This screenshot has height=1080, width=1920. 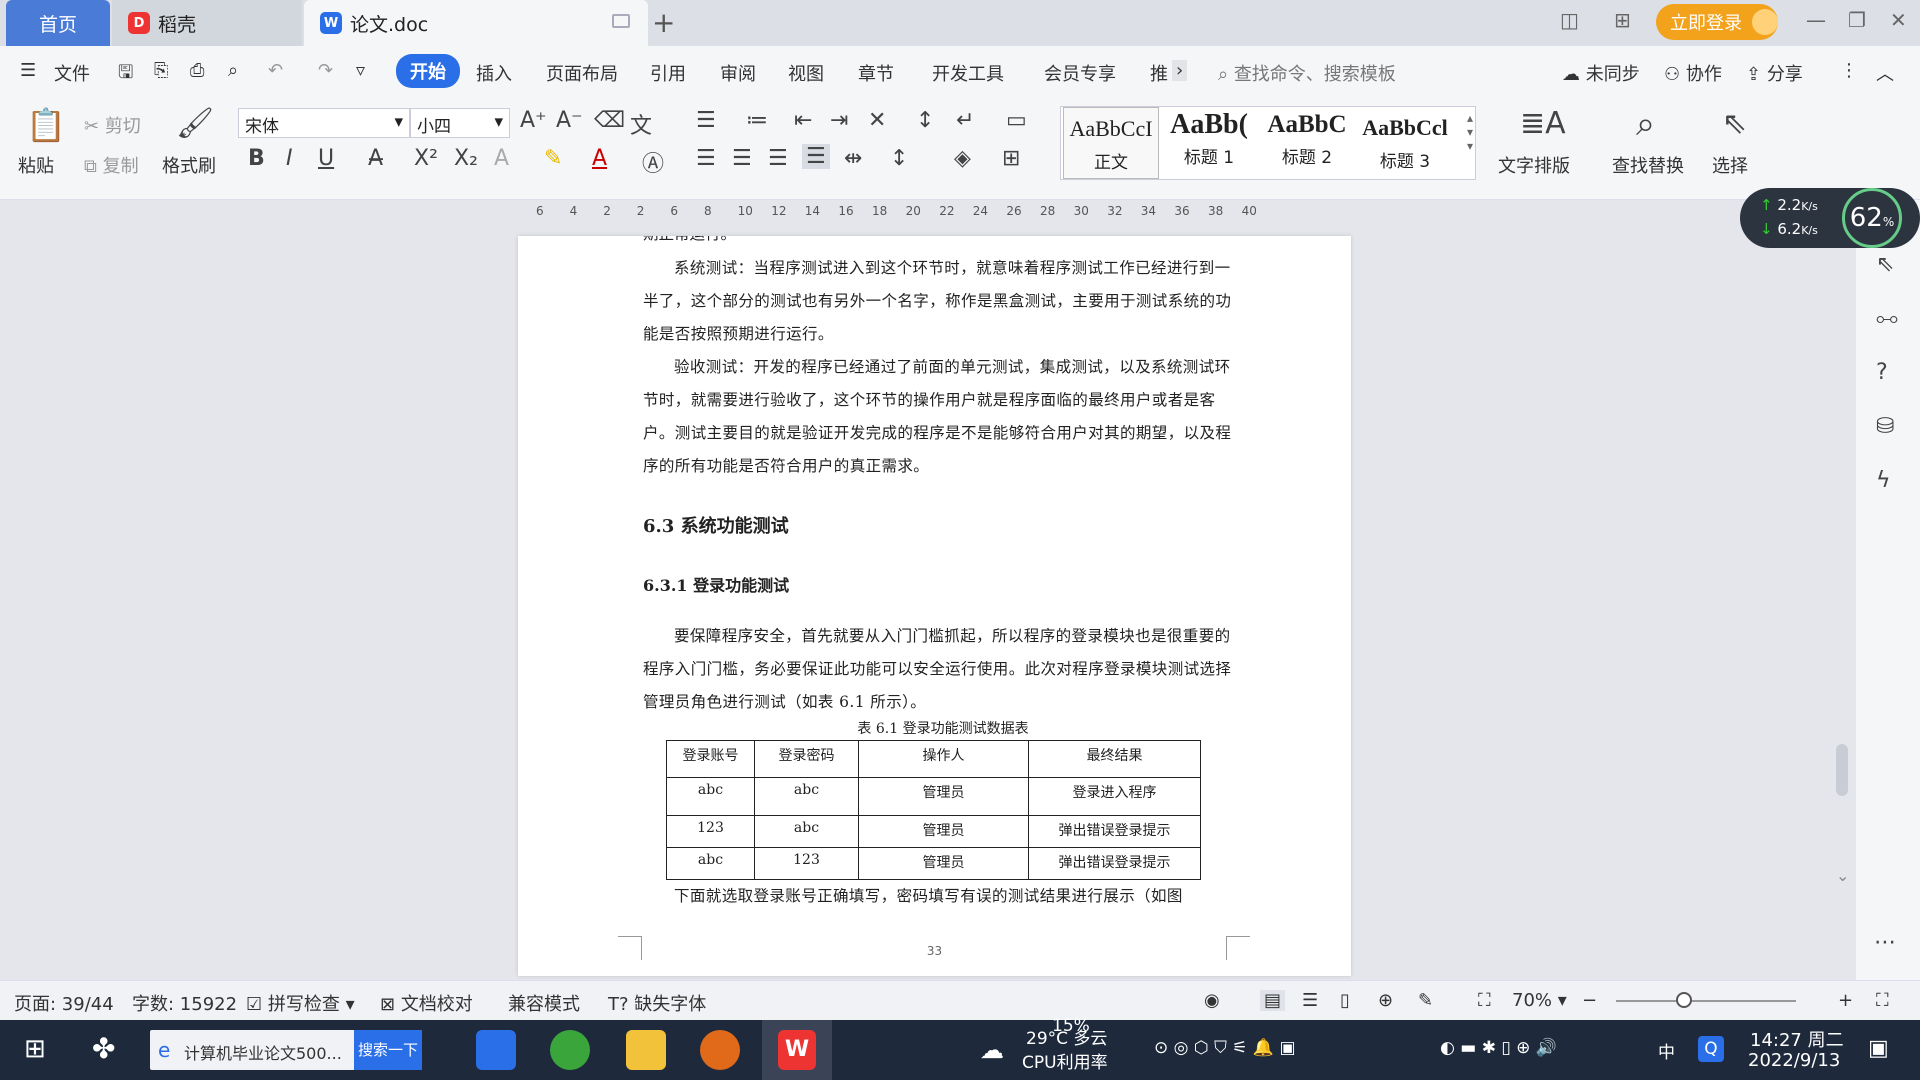 I want to click on file-explorer-icon, so click(x=646, y=1050).